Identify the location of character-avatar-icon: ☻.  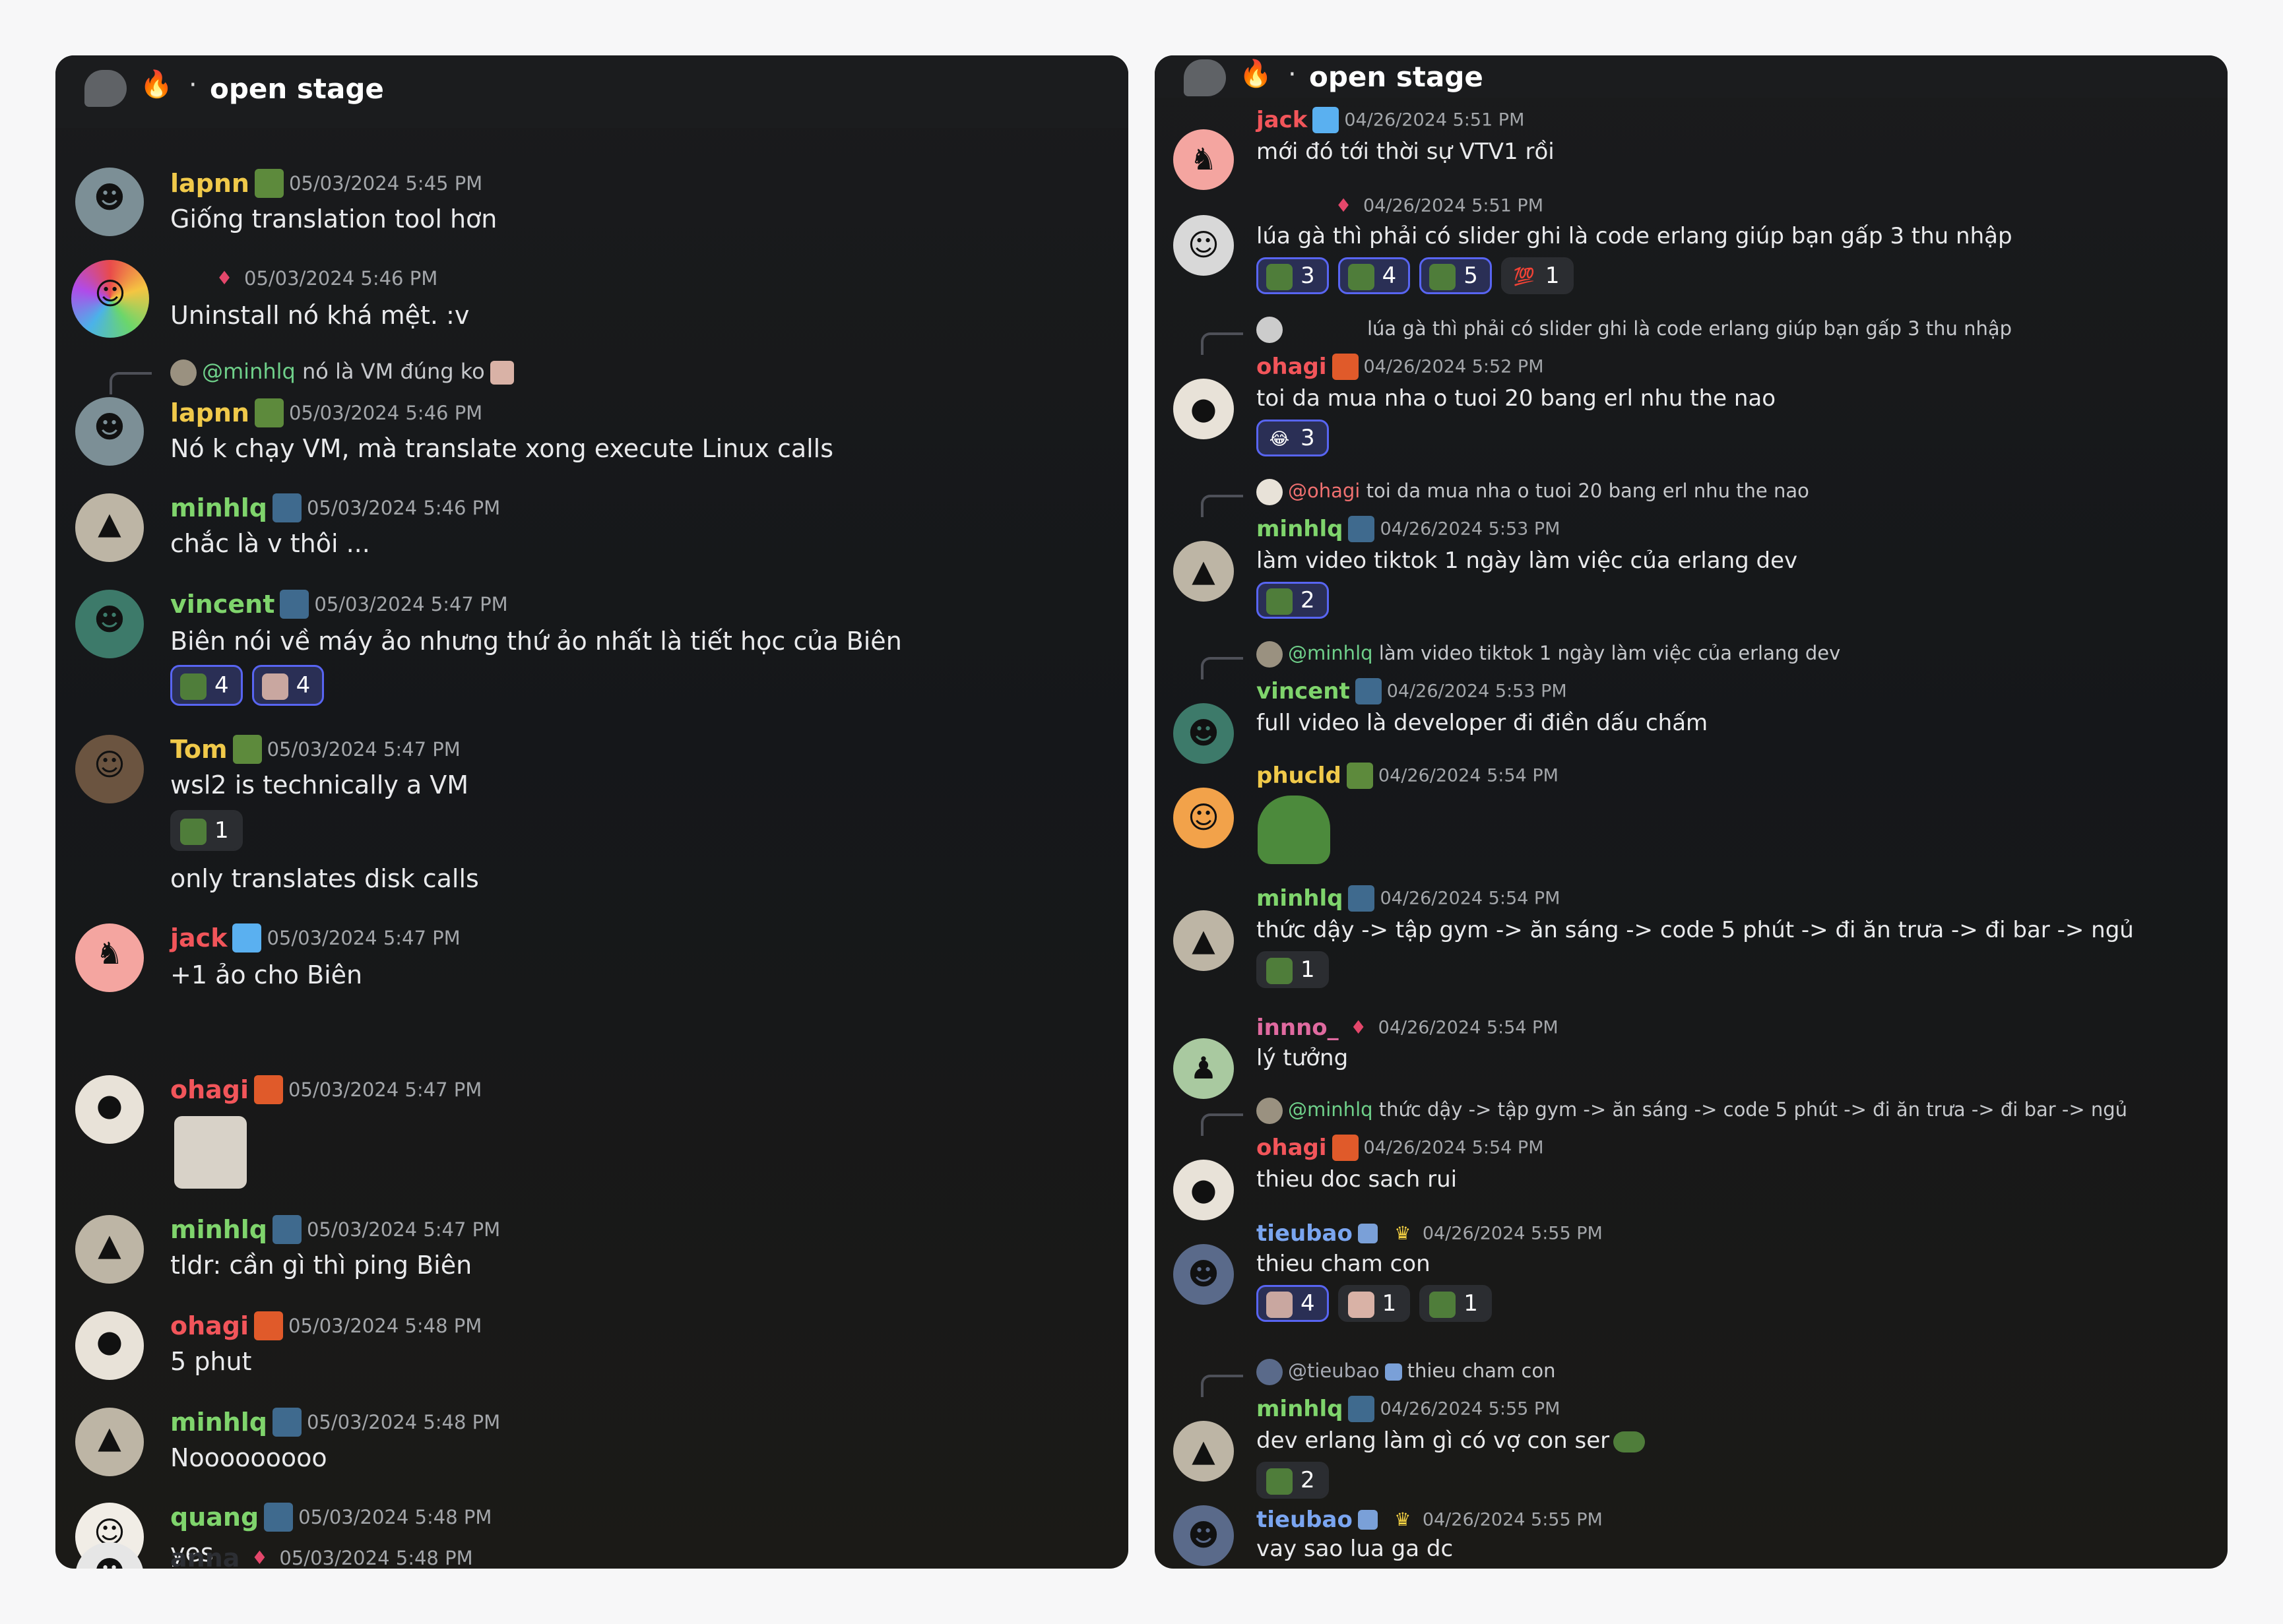
(1203, 1274).